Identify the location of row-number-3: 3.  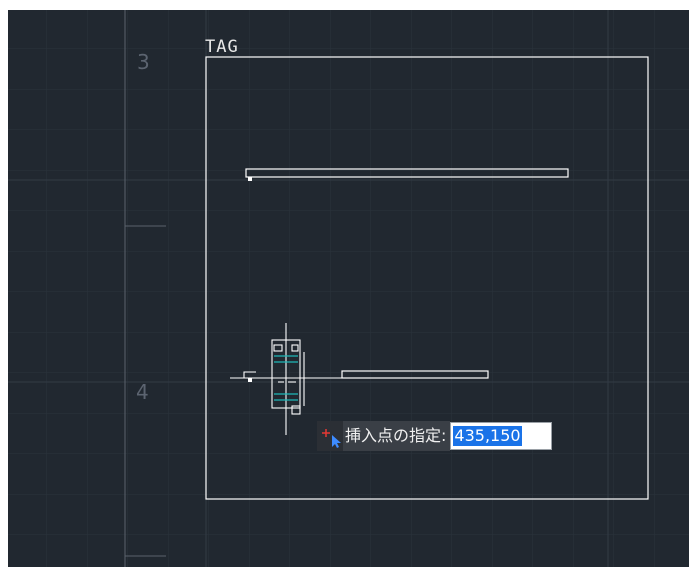
(143, 62).